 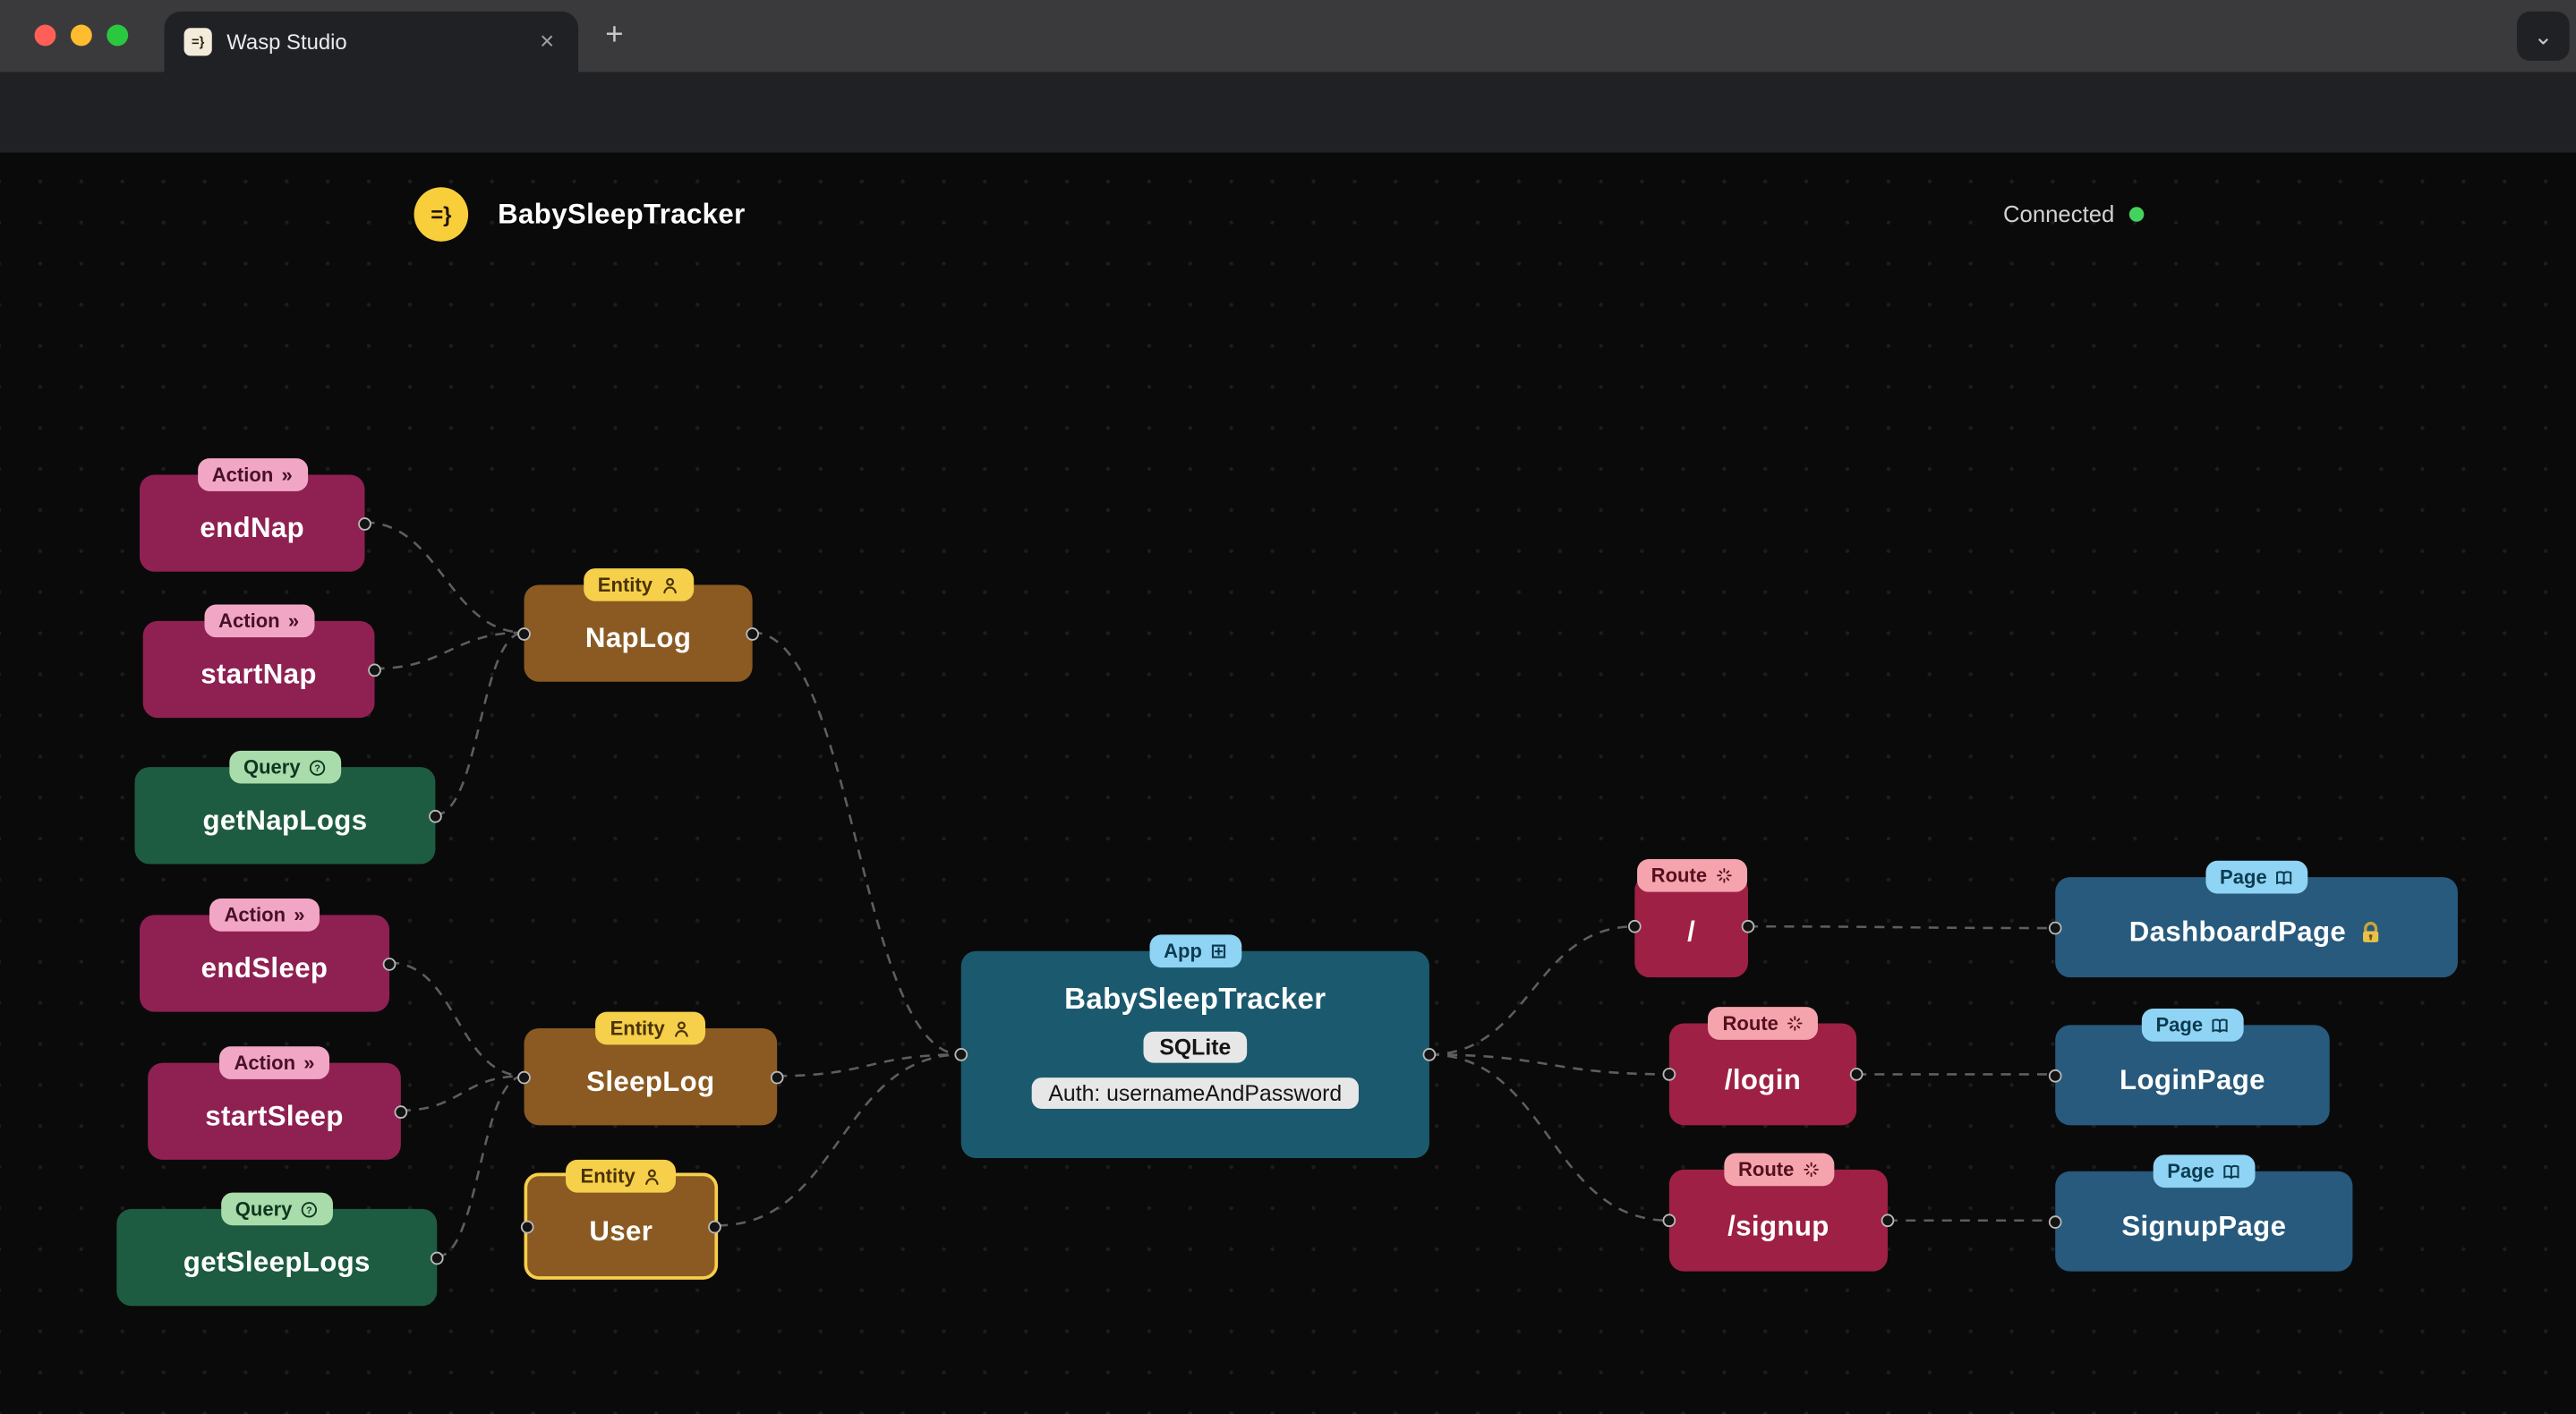 What do you see at coordinates (268, 955) in the screenshot?
I see `node-endSleep: Action » endSleep` at bounding box center [268, 955].